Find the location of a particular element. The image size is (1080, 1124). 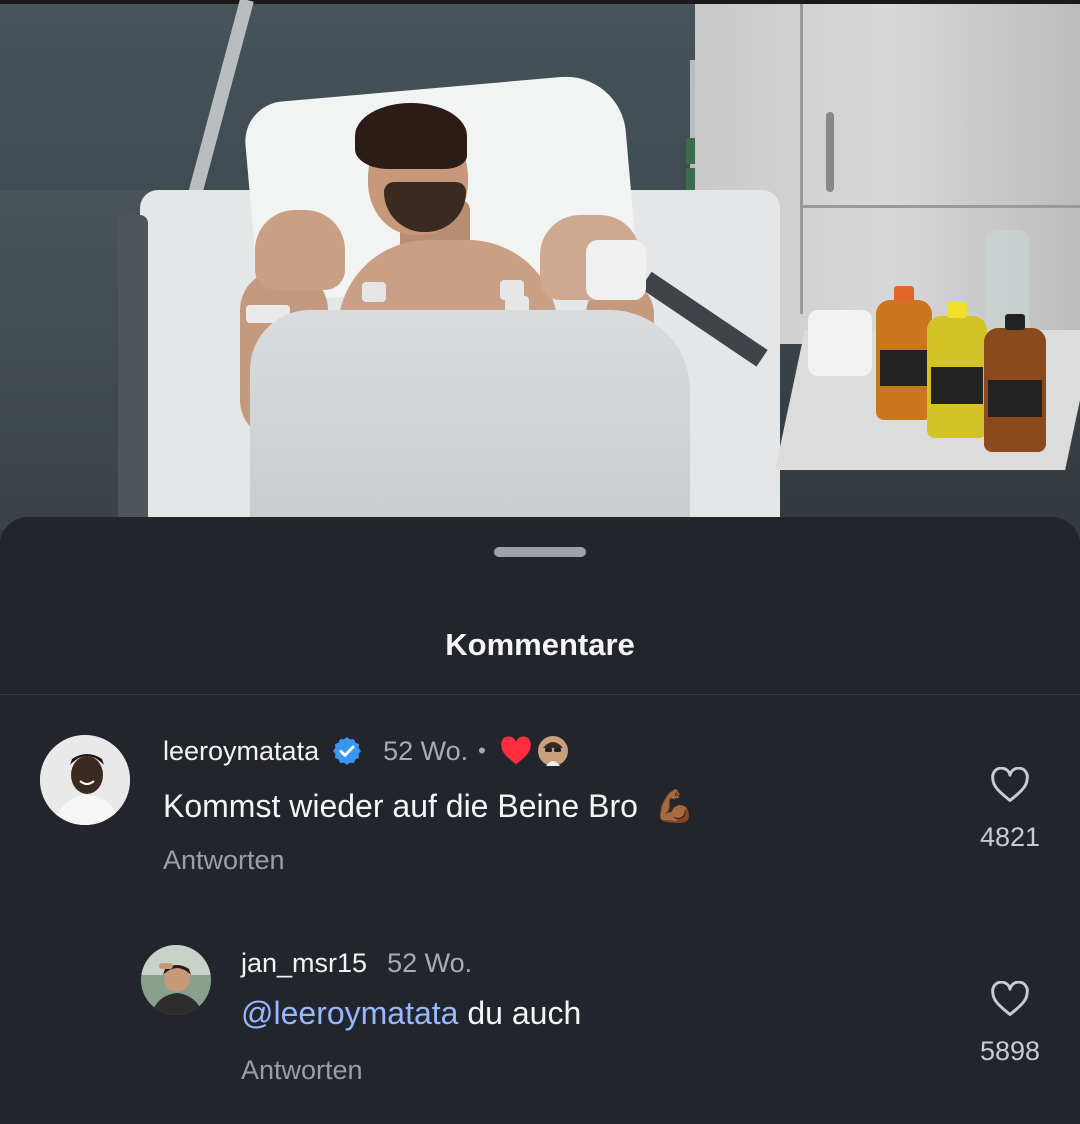

sheet-title: Kommentare is located at coordinates (540, 644).